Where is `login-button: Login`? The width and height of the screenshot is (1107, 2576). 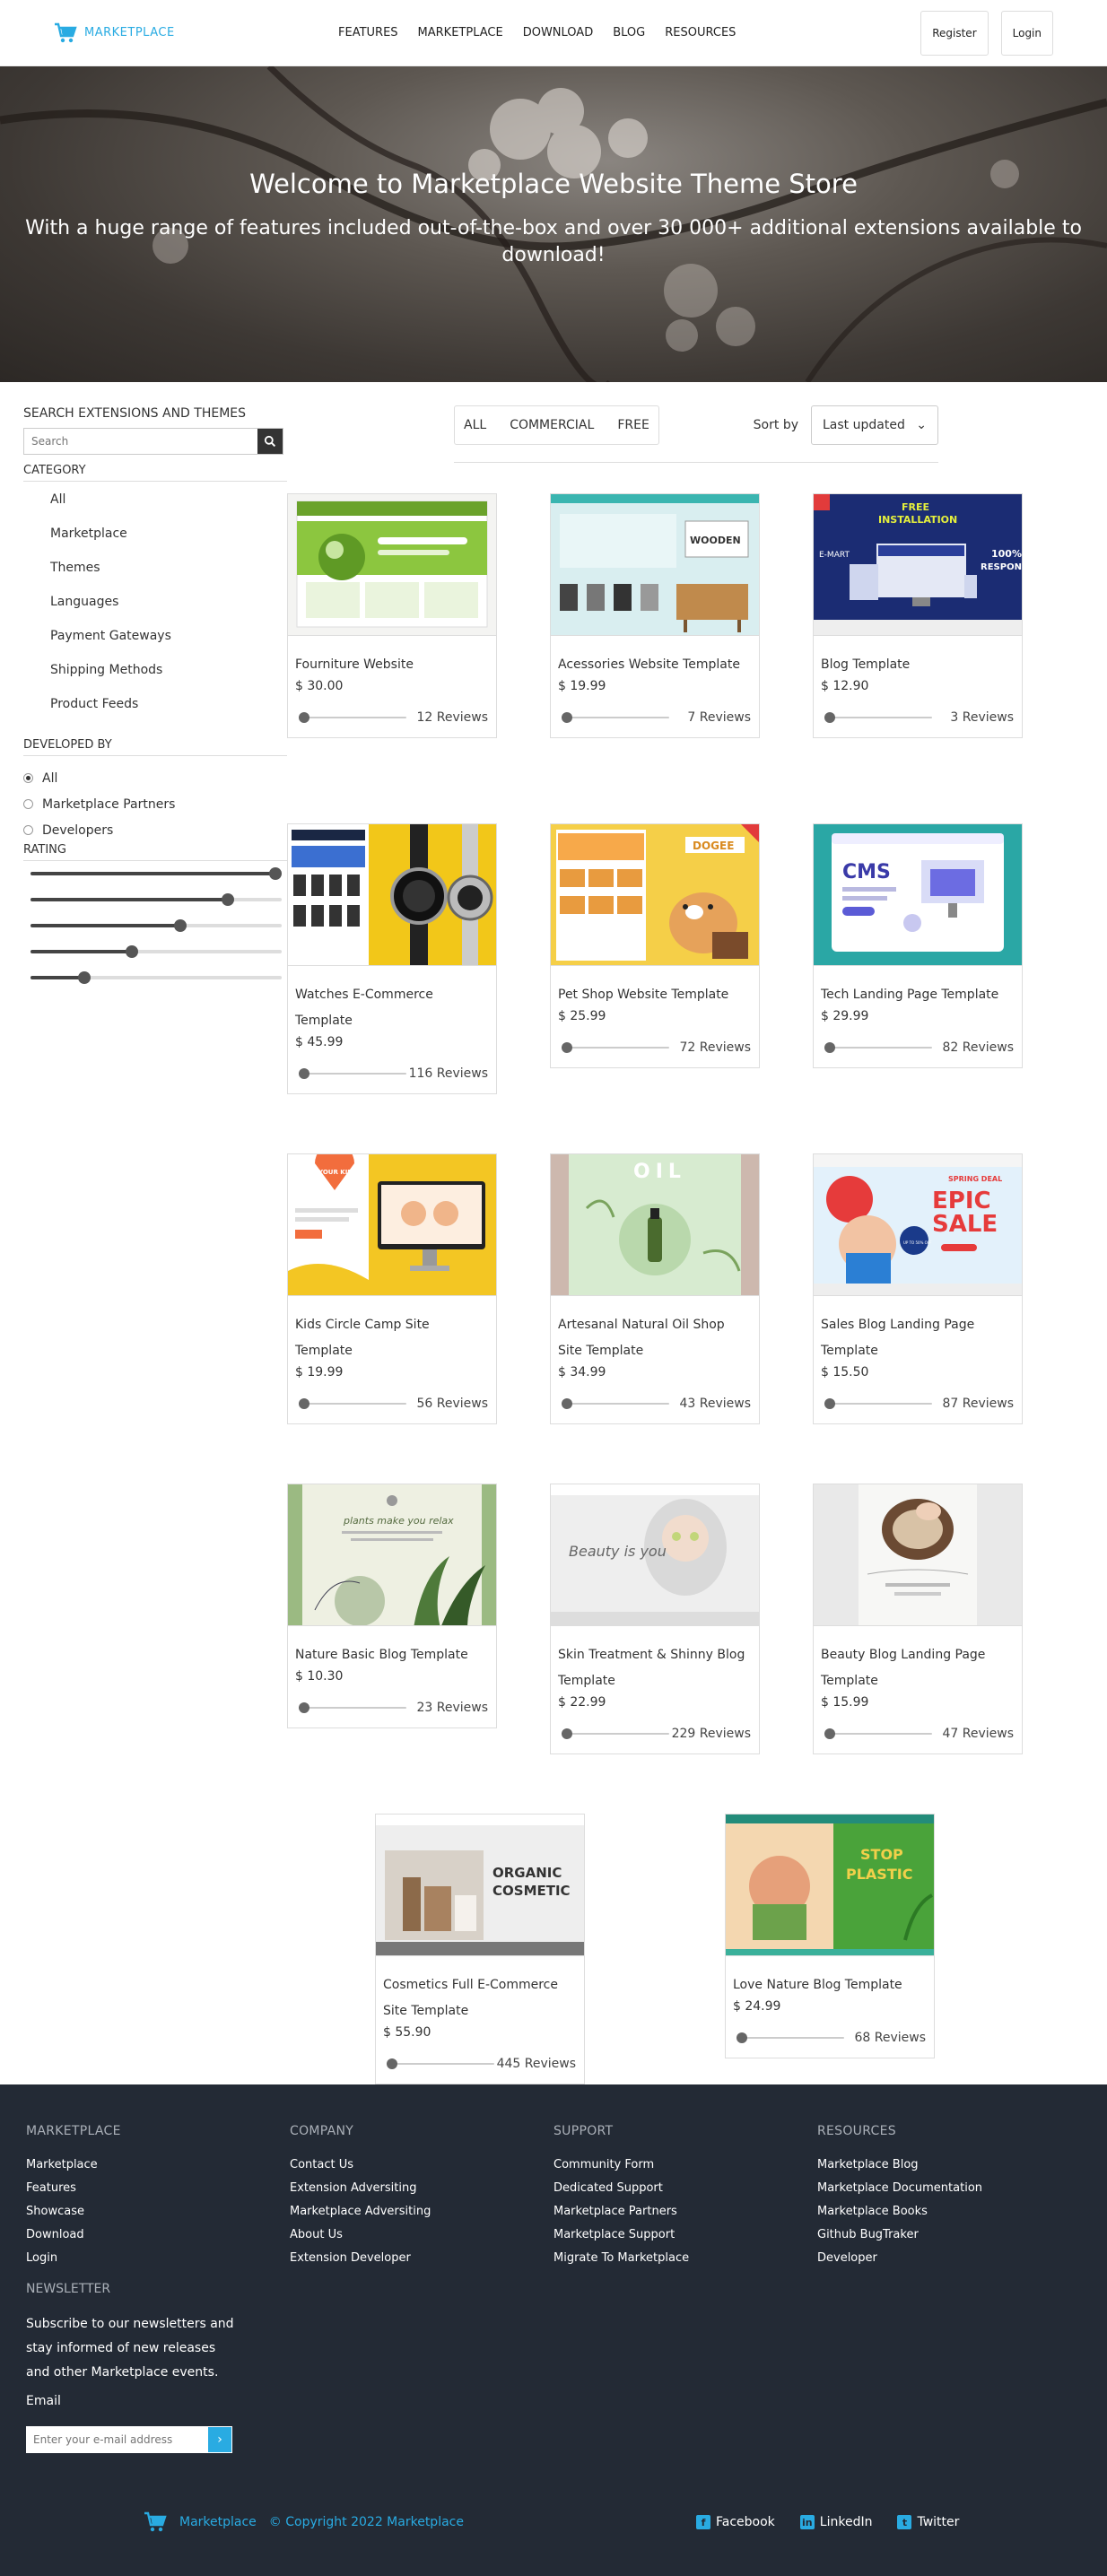
login-button: Login is located at coordinates (1026, 33).